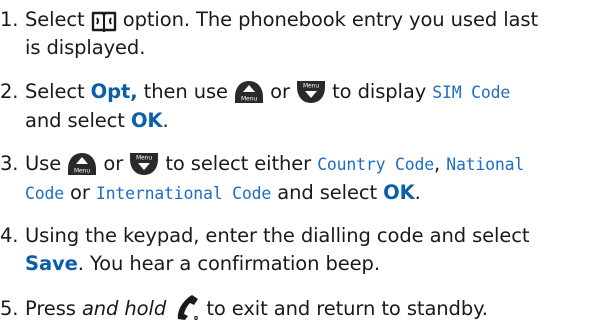  What do you see at coordinates (124, 308) in the screenshot?
I see `emphasis-text: and hold` at bounding box center [124, 308].